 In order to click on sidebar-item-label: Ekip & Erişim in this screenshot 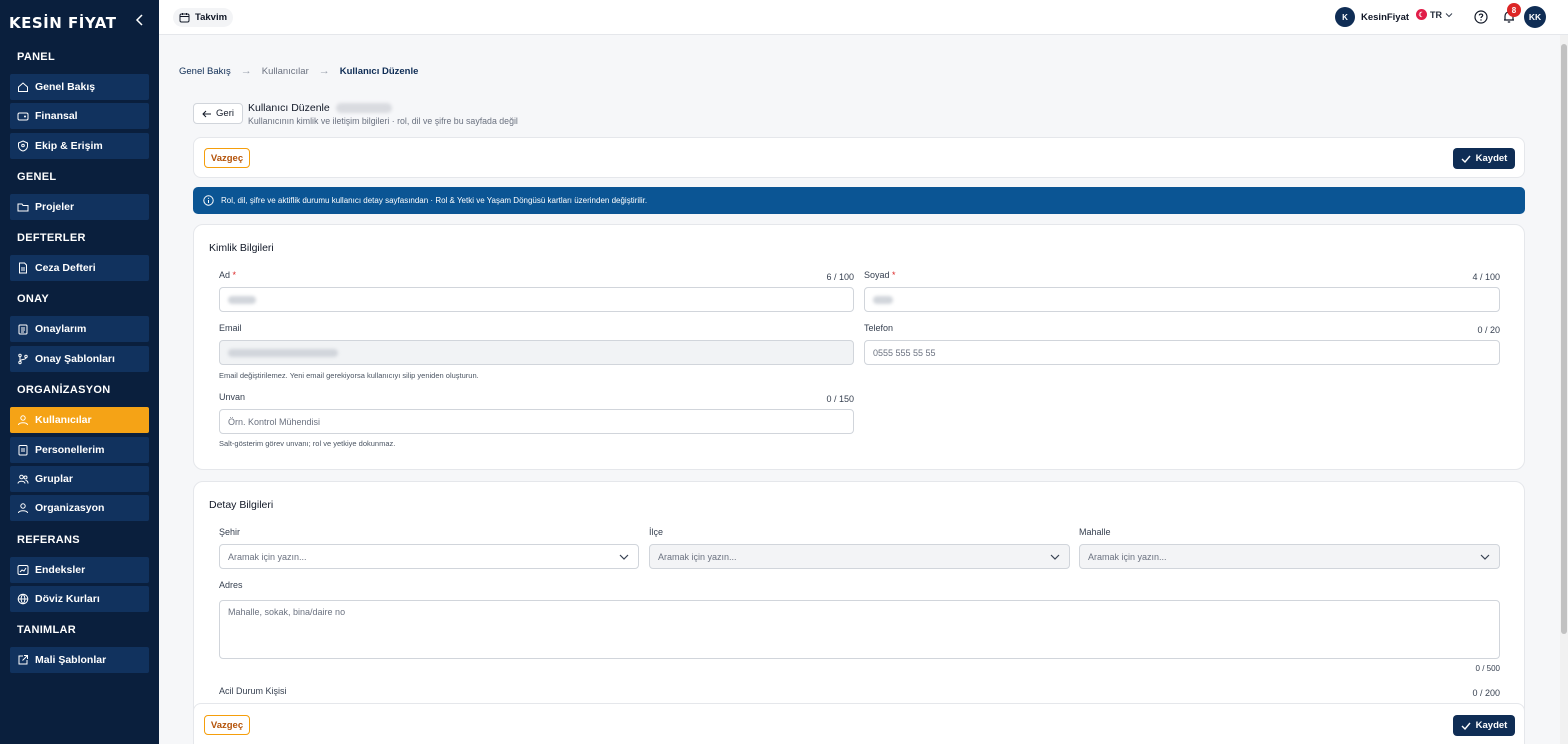, I will do `click(69, 146)`.